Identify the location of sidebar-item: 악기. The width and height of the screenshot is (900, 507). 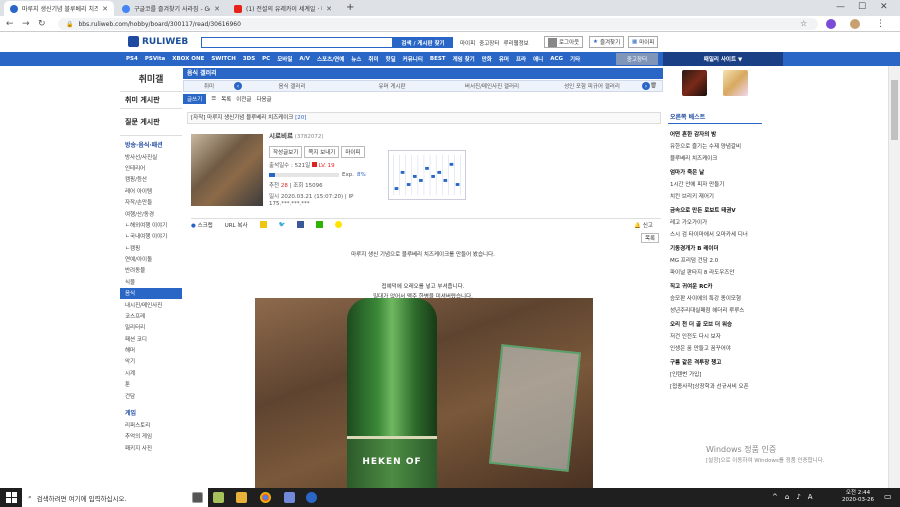
(151, 361).